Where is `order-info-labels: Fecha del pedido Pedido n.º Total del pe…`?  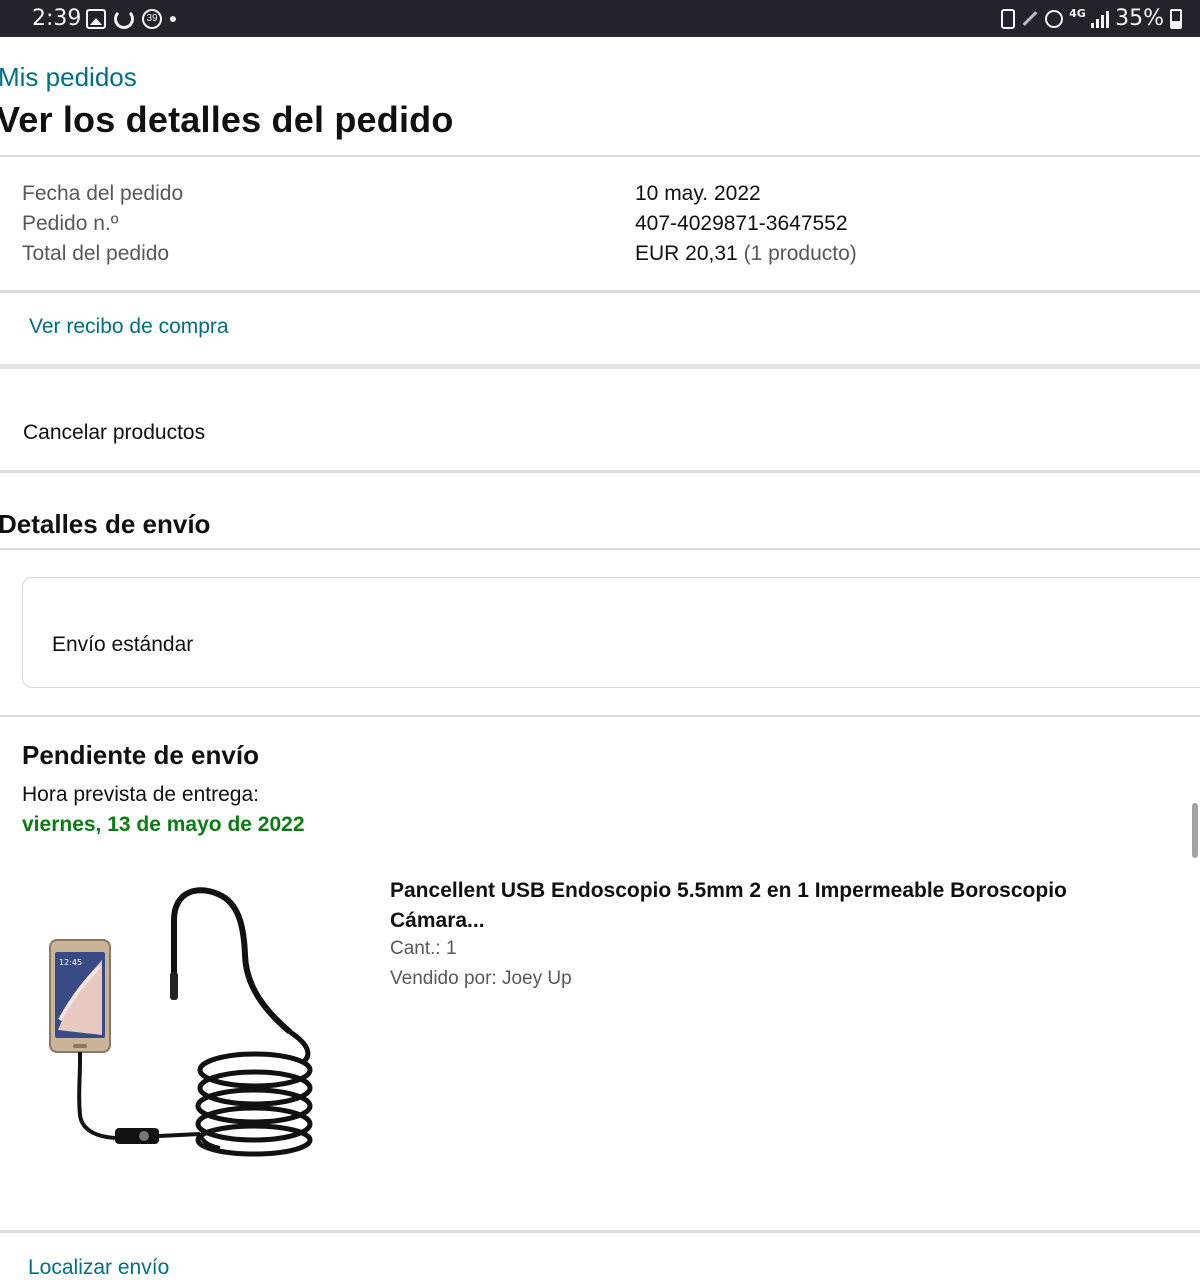
order-info-labels: Fecha del pedido Pedido n.º Total del pe… is located at coordinates (102, 224).